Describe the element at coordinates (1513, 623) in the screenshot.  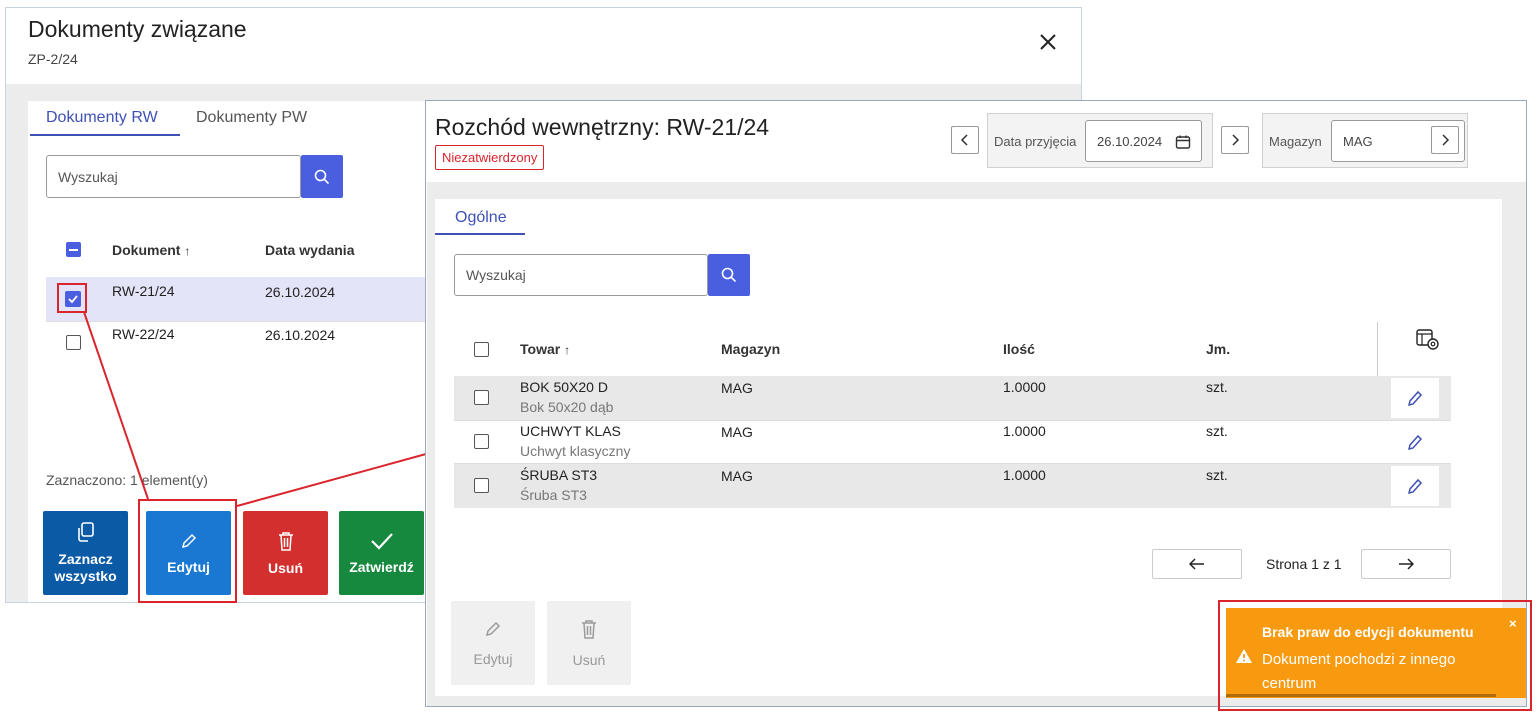
I see `toast-close-button: ×` at that location.